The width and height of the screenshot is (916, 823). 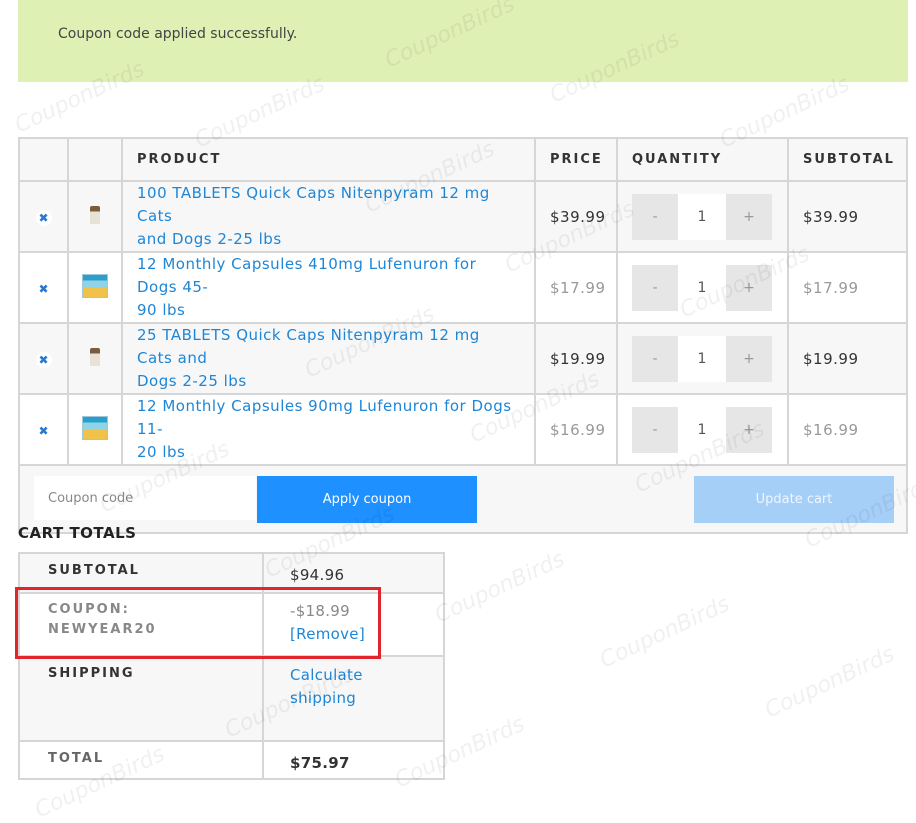 I want to click on total-row: TOTAL $75.97, so click(x=231, y=760).